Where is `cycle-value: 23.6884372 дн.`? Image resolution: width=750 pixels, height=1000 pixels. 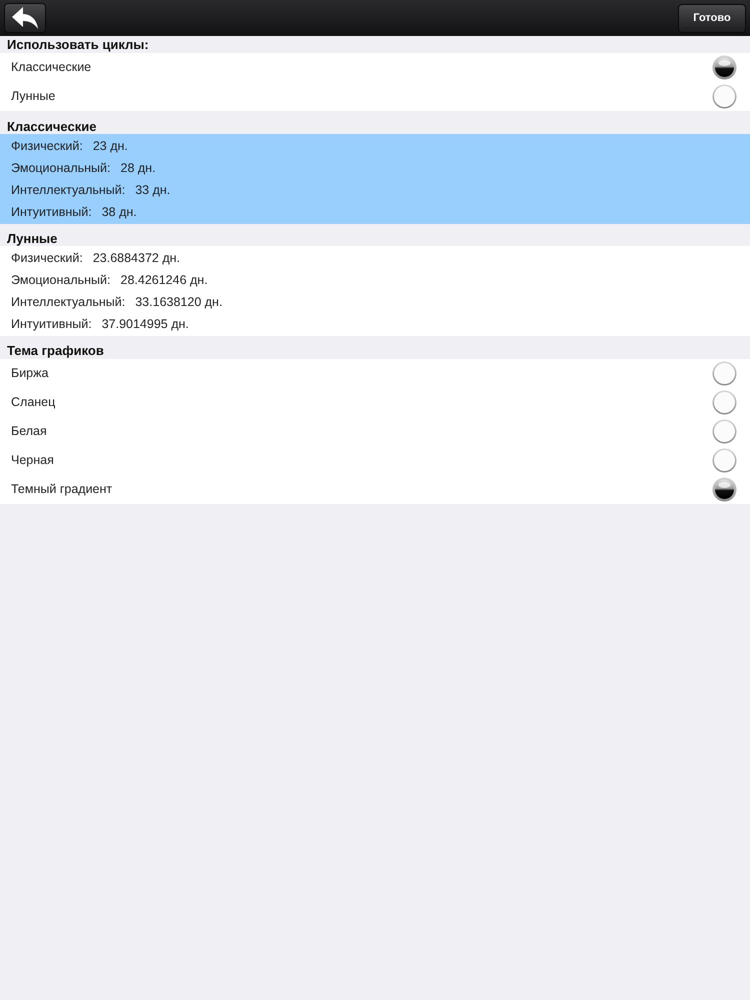 cycle-value: 23.6884372 дн. is located at coordinates (136, 258).